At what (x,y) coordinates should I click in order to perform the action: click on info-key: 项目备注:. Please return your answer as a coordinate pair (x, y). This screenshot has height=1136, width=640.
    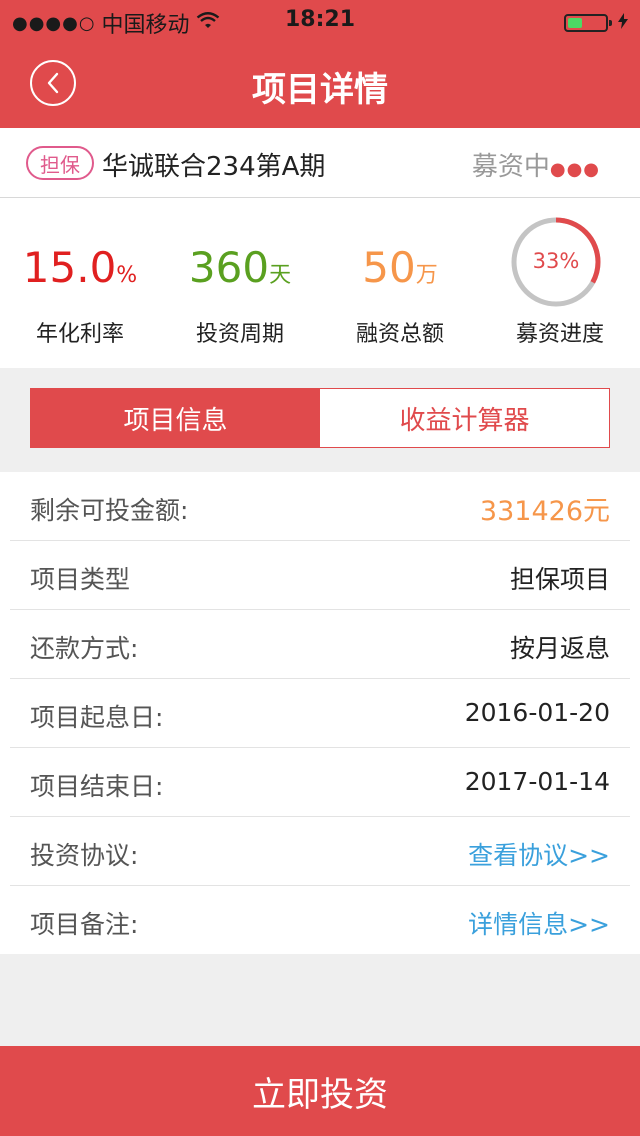
    Looking at the image, I should click on (84, 924).